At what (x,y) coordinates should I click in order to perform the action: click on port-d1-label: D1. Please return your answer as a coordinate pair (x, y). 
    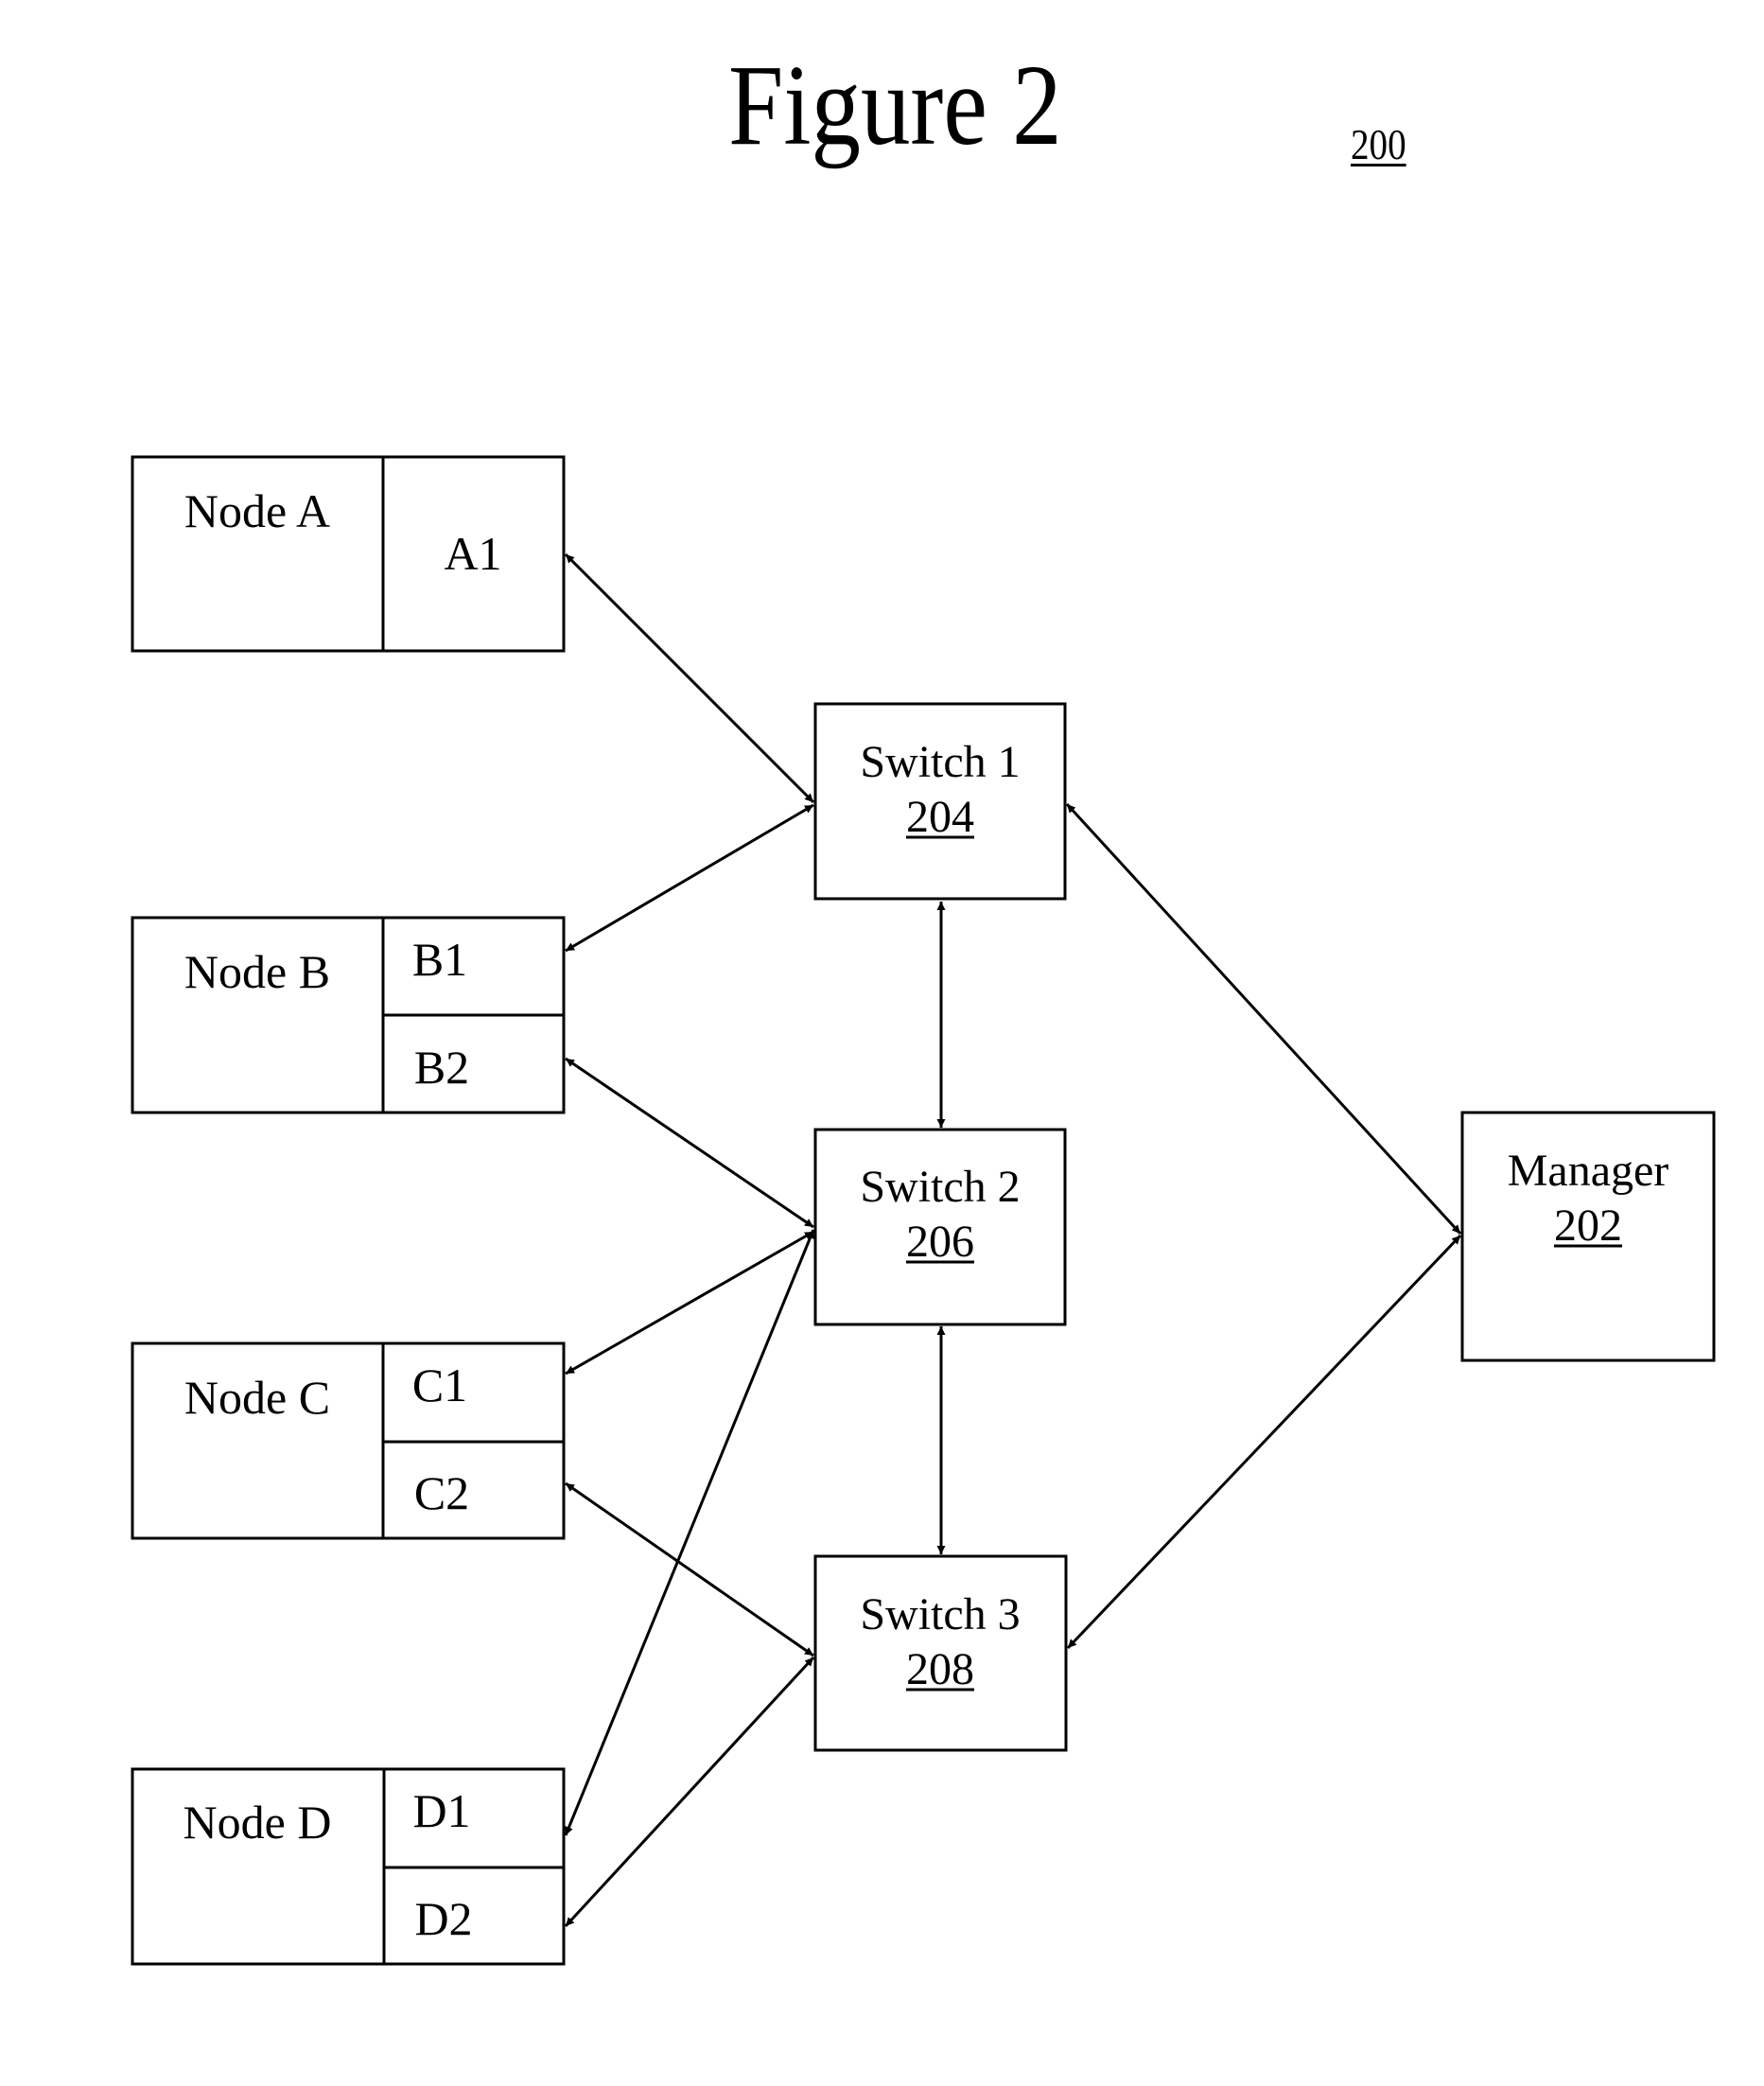
    Looking at the image, I should click on (441, 1810).